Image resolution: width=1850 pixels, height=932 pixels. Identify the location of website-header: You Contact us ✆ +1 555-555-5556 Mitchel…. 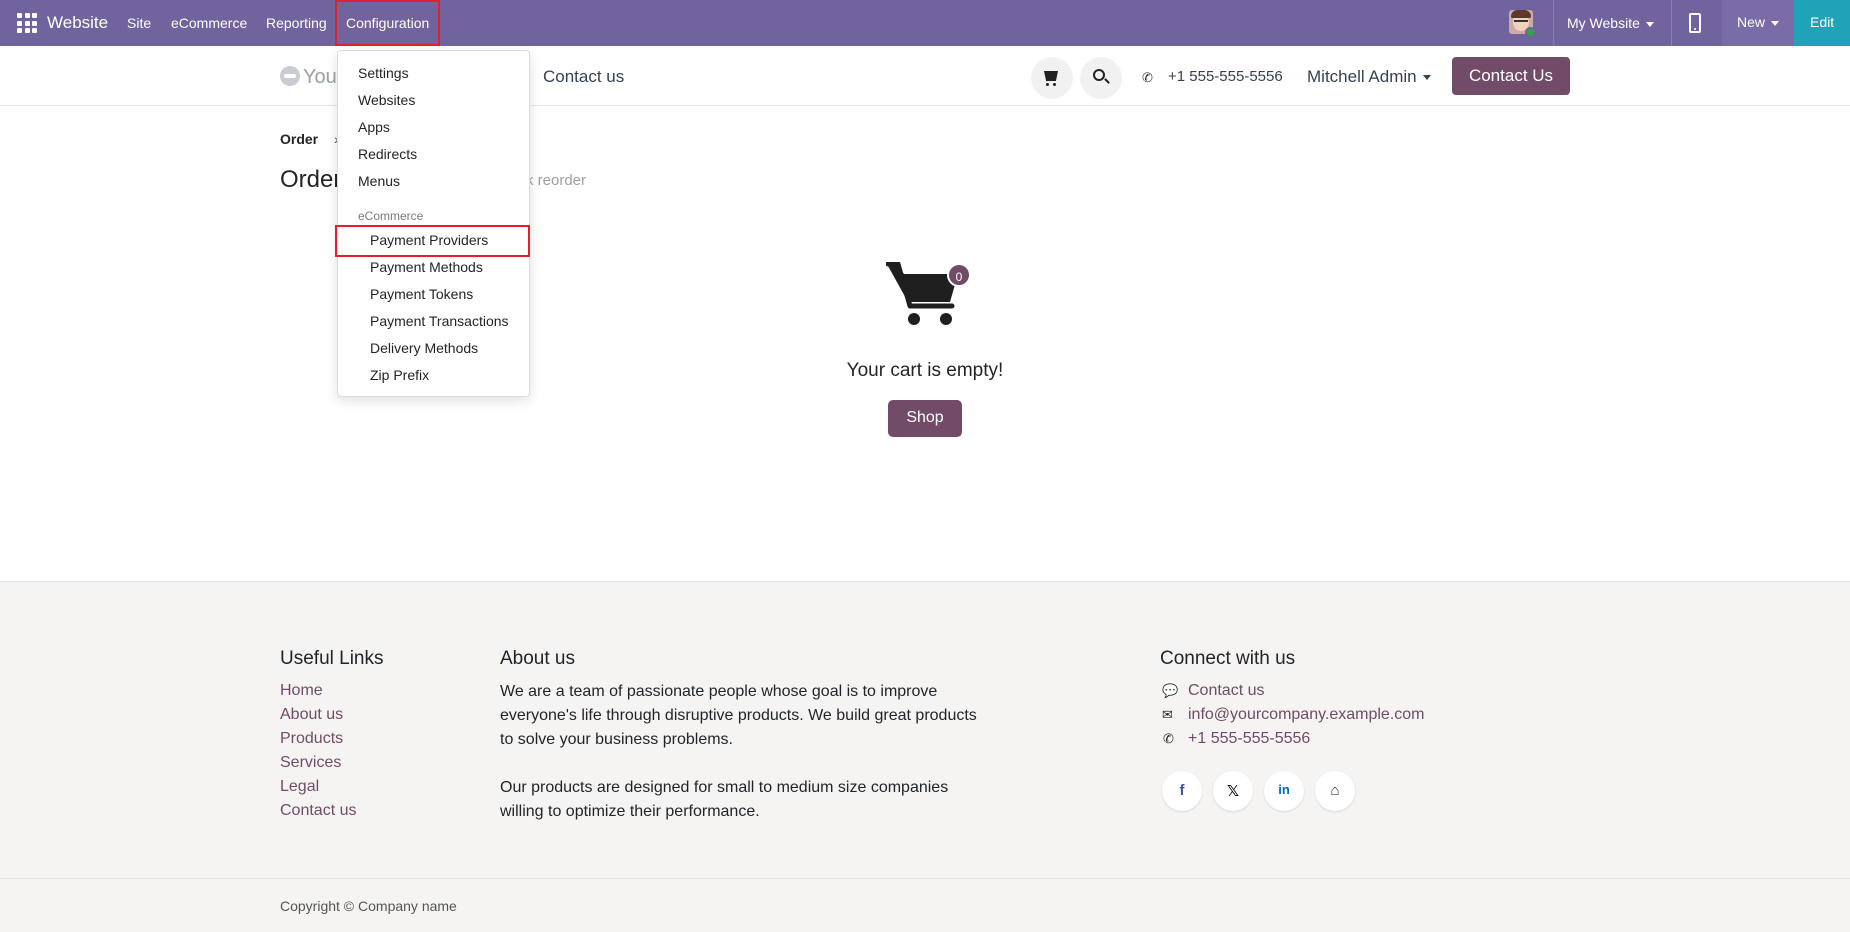
(925, 76).